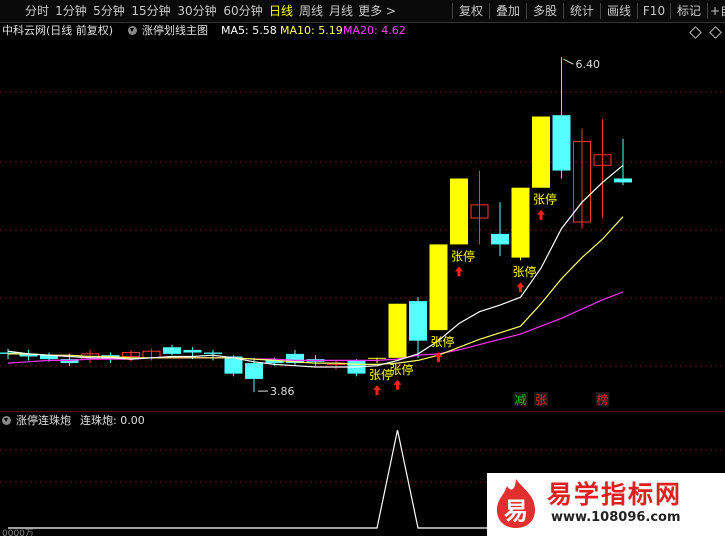 The image size is (725, 536). I want to click on indicator-name: 涨停划线主图, so click(175, 31).